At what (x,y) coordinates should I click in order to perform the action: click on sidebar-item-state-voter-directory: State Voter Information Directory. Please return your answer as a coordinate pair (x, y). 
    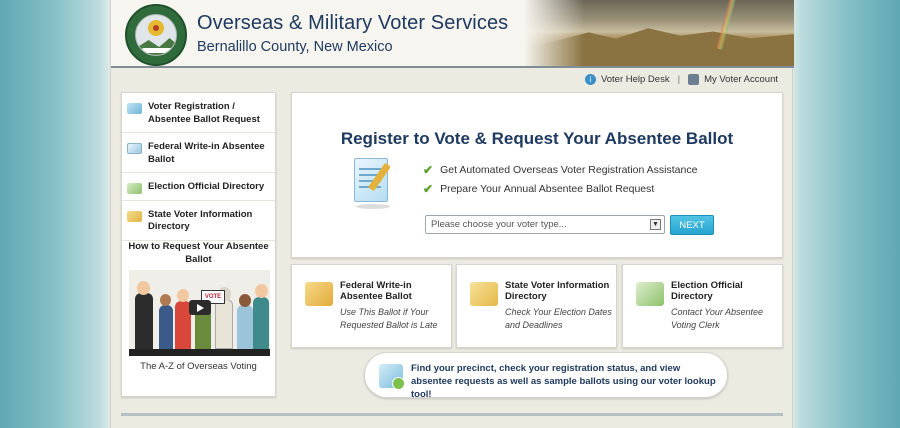
    Looking at the image, I should click on (198, 221).